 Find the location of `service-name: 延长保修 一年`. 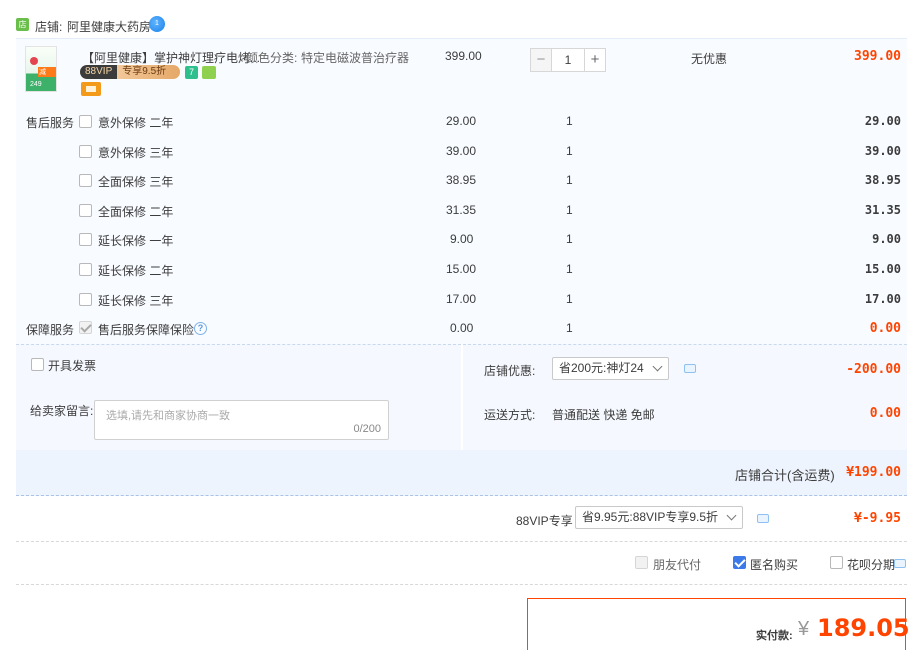

service-name: 延长保修 一年 is located at coordinates (136, 241).